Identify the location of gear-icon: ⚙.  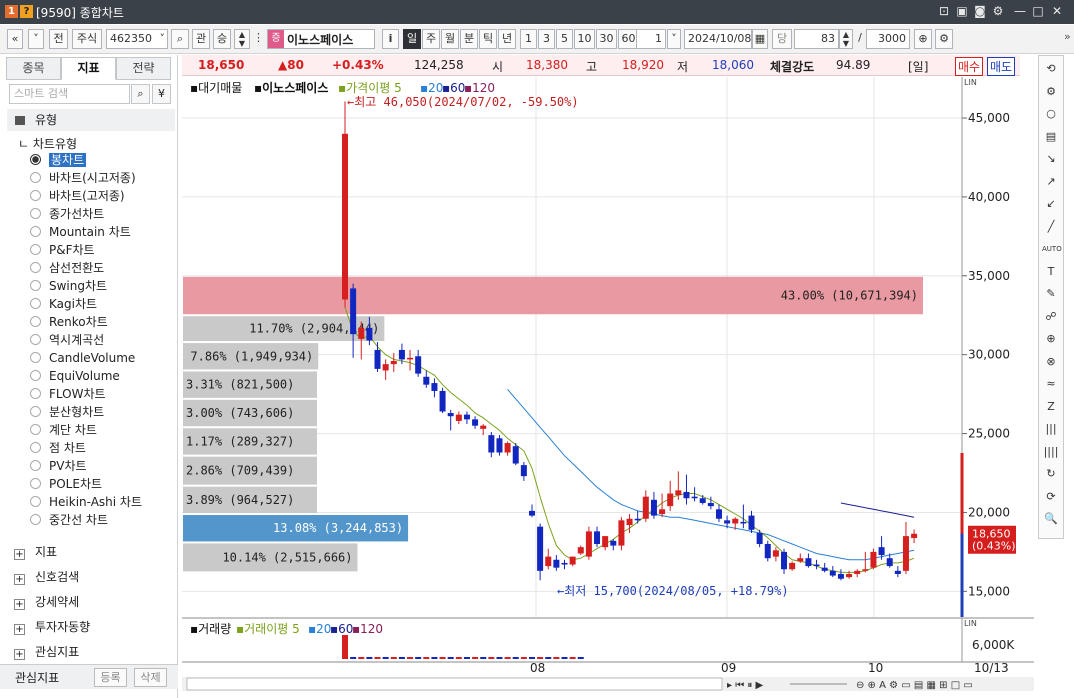
(944, 39).